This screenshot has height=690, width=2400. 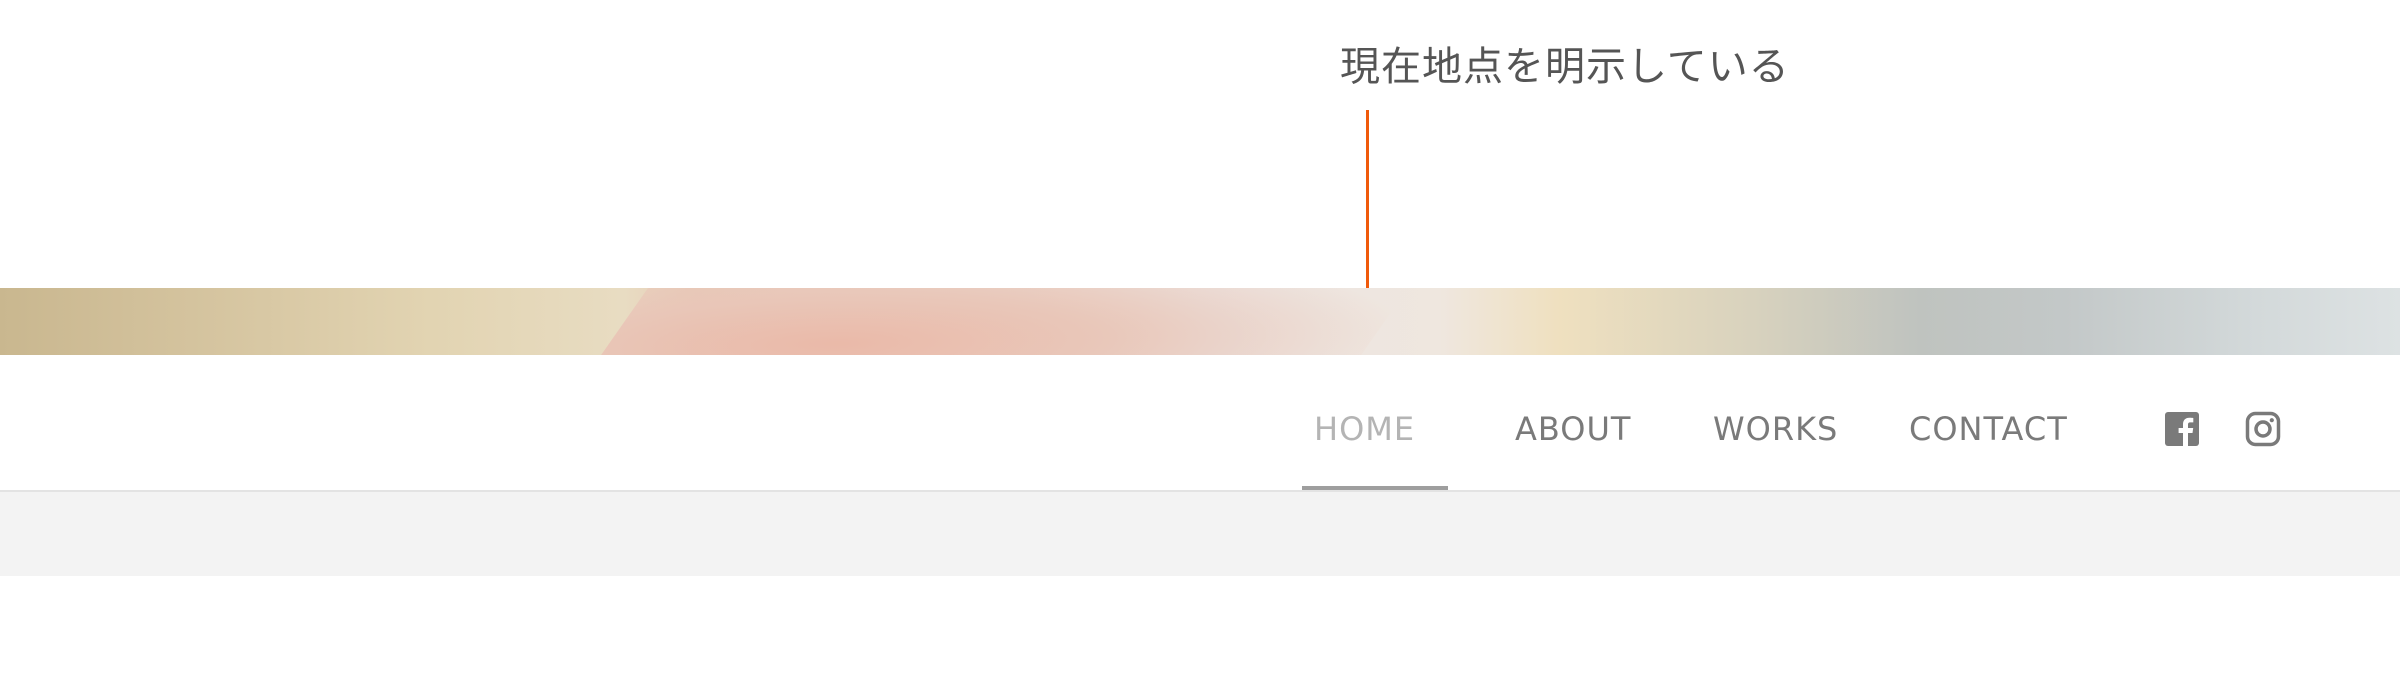 I want to click on nav-item-works: WORKS, so click(x=1775, y=429).